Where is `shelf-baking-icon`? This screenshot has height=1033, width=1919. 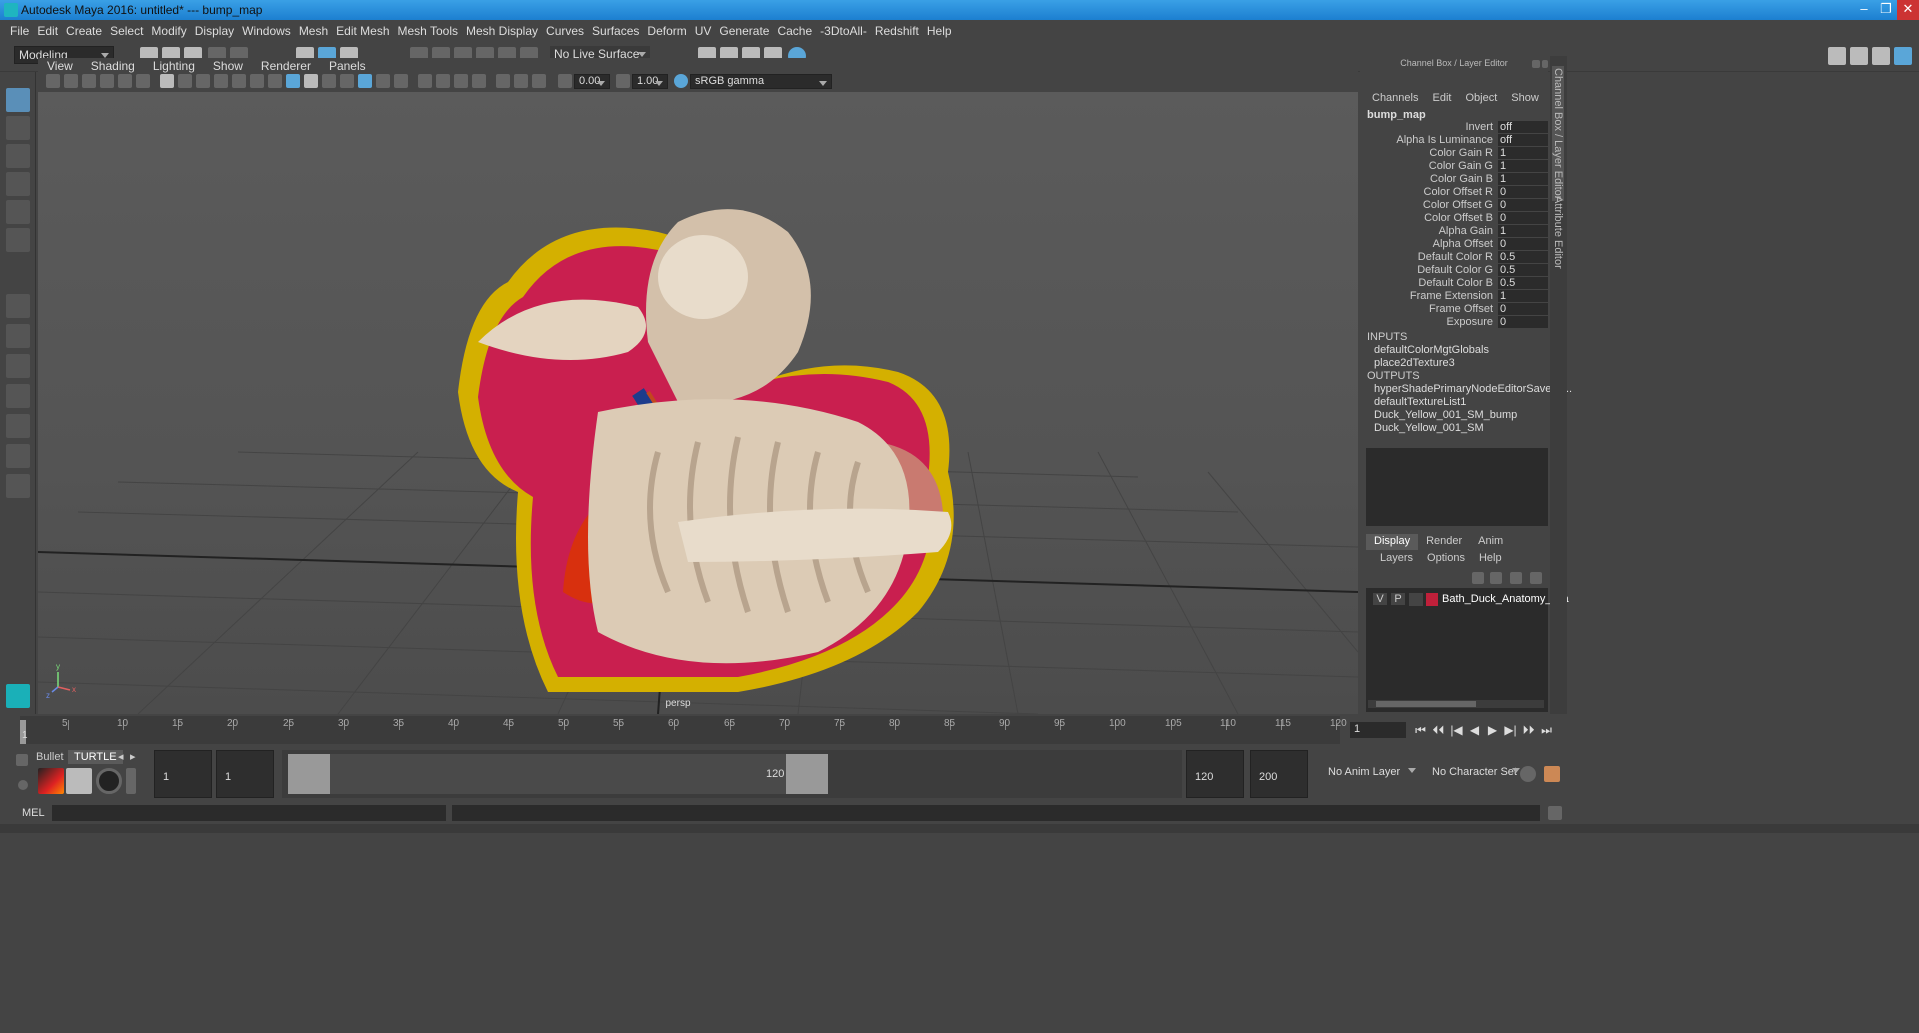
shelf-baking-icon is located at coordinates (79, 781).